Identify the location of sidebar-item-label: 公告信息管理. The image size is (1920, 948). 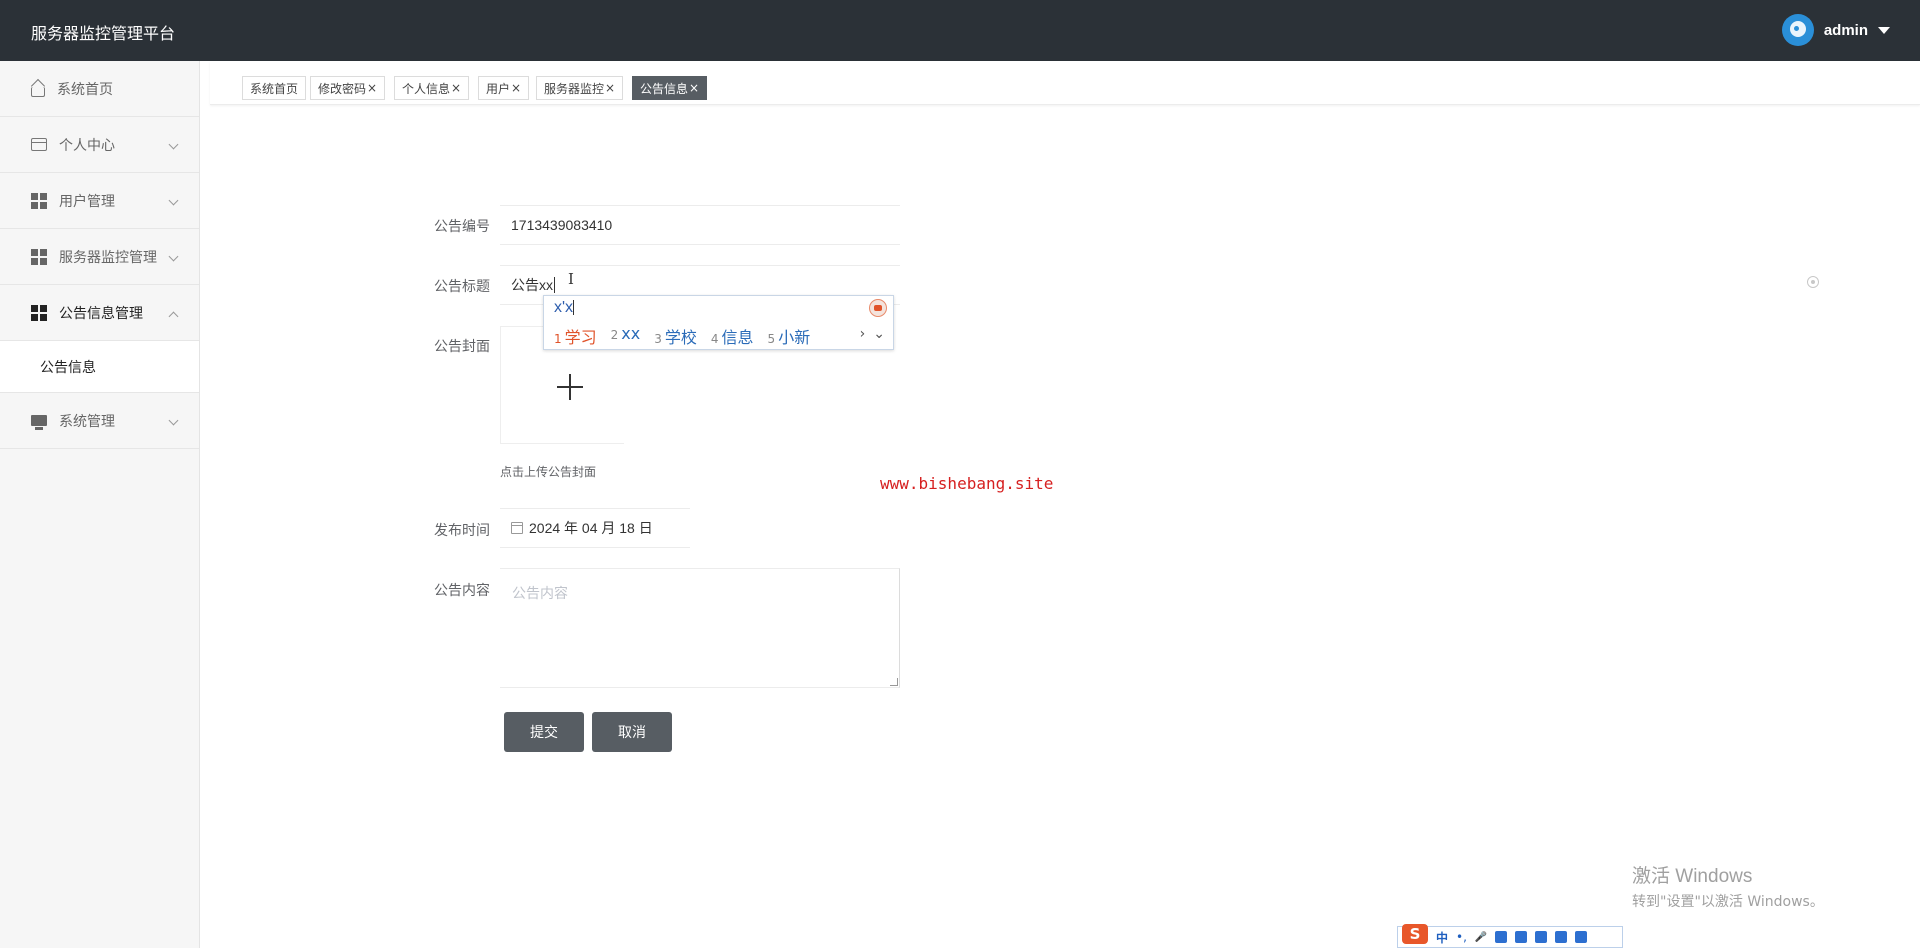
(101, 313).